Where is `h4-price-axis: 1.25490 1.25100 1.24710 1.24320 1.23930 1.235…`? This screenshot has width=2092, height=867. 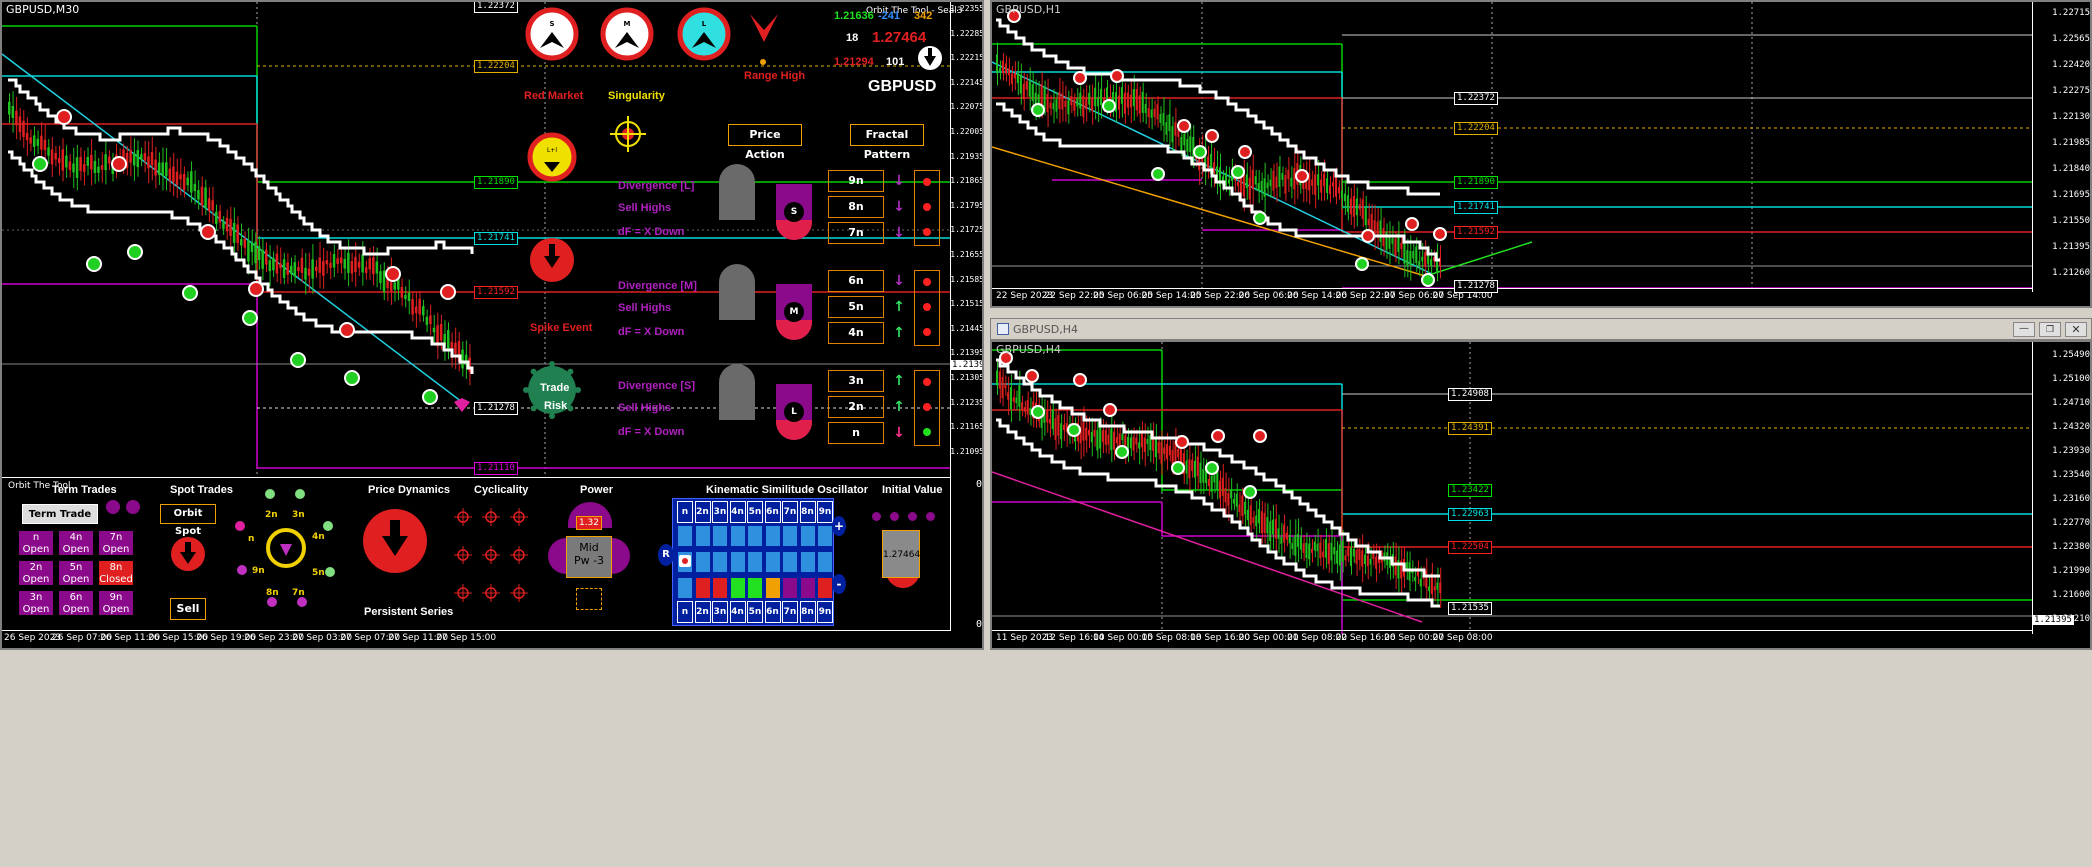
h4-price-axis: 1.25490 1.25100 1.24710 1.24320 1.23930 1.235… is located at coordinates (2061, 488).